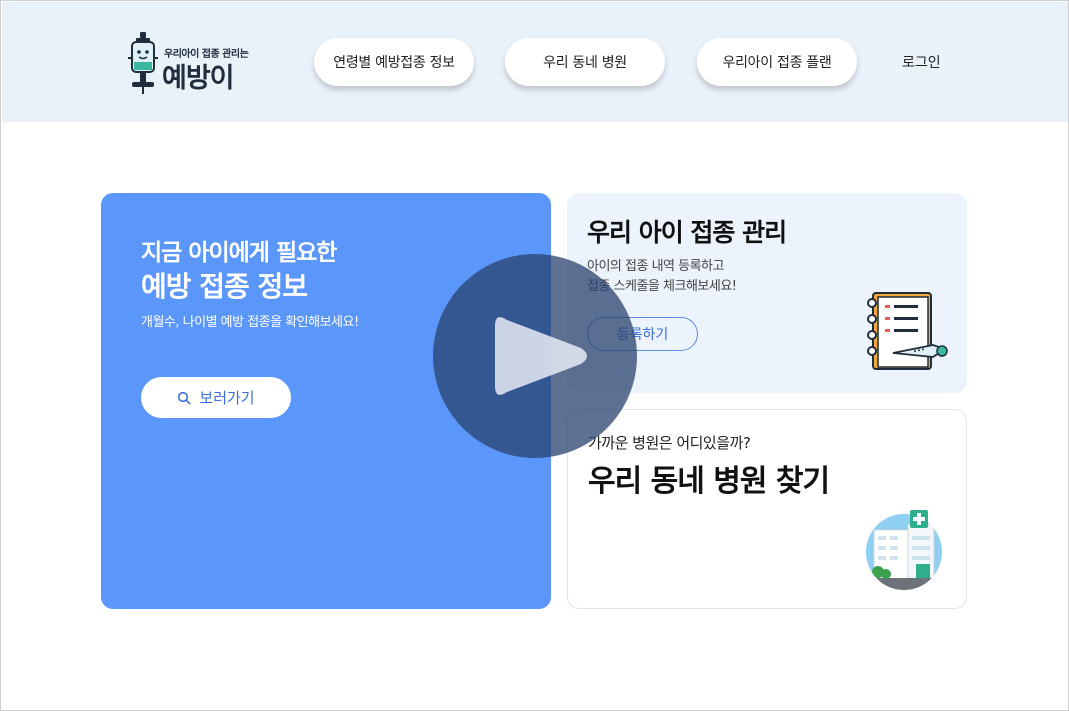  Describe the element at coordinates (227, 398) in the screenshot. I see `view-info-button-label: 보러가기` at that location.